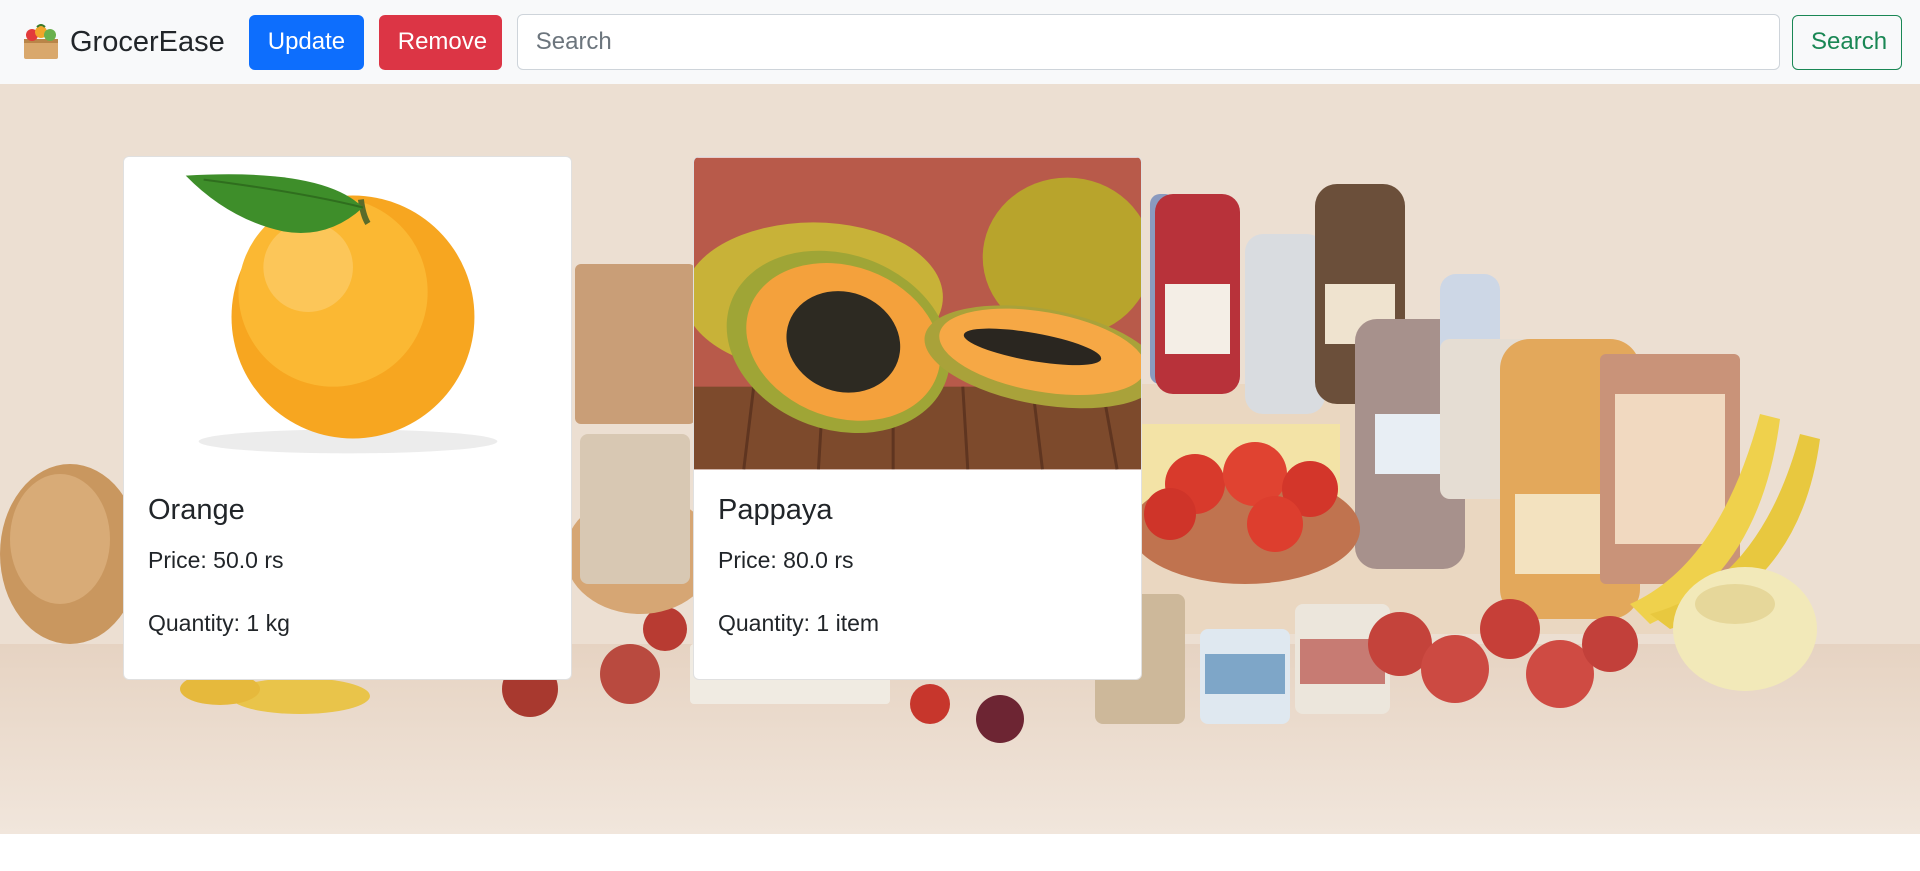 The height and width of the screenshot is (871, 1920). I want to click on navbar: GrocerEase Update Remove Search, so click(960, 42).